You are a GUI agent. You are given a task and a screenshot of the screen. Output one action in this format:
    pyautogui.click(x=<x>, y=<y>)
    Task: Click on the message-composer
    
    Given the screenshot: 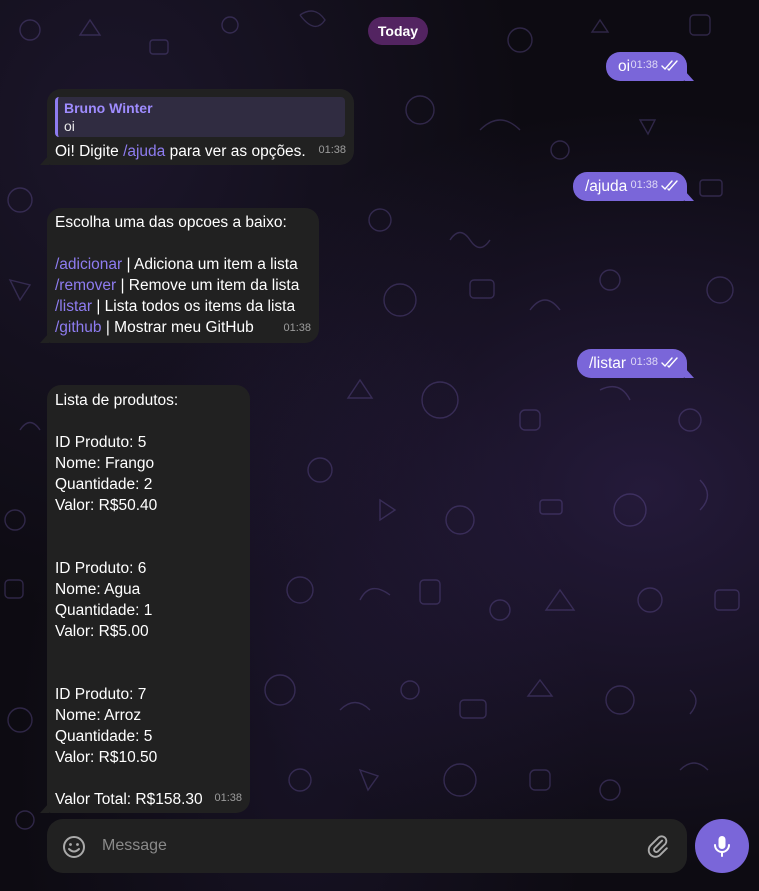 What is the action you would take?
    pyautogui.click(x=367, y=846)
    